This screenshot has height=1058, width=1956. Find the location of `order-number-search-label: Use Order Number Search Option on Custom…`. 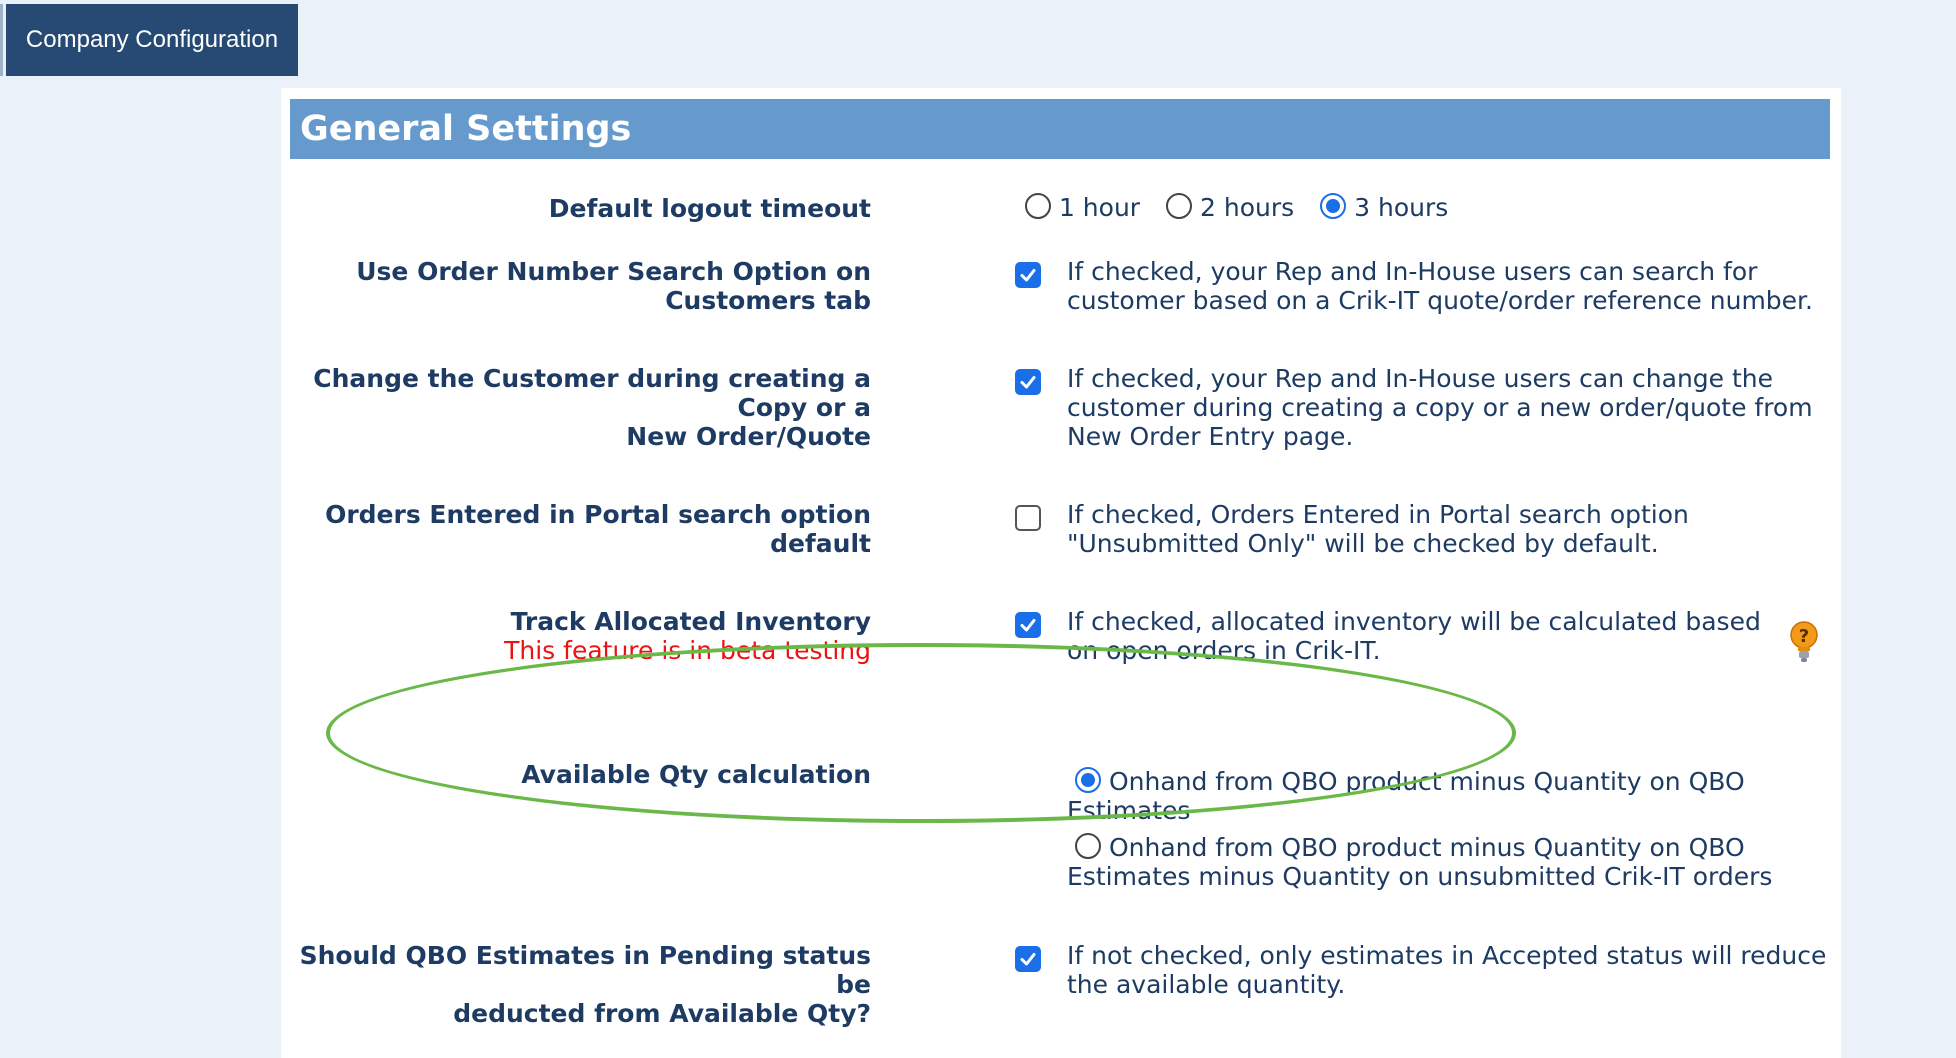

order-number-search-label: Use Order Number Search Option on Custom… is located at coordinates (613, 286).